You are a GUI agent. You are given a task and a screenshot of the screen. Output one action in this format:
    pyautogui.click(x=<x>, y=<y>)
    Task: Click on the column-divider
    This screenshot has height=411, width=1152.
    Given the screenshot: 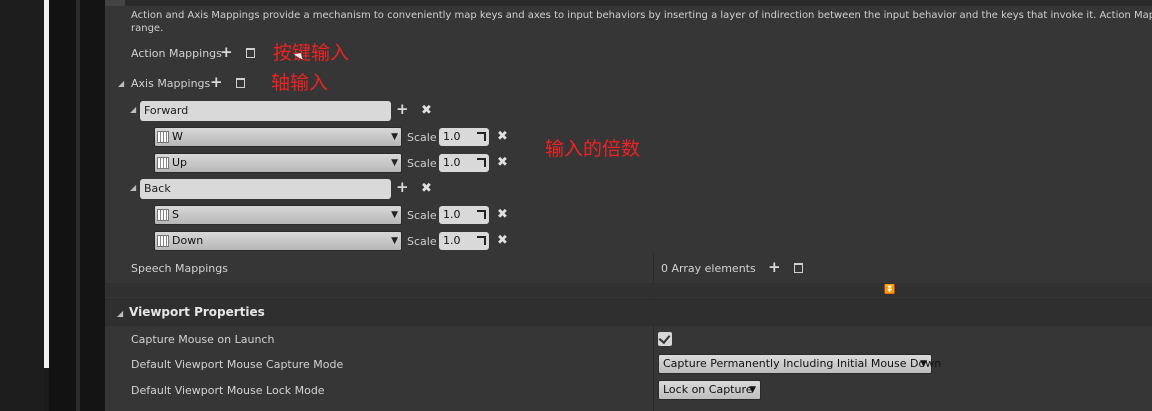 What is the action you would take?
    pyautogui.click(x=653, y=332)
    